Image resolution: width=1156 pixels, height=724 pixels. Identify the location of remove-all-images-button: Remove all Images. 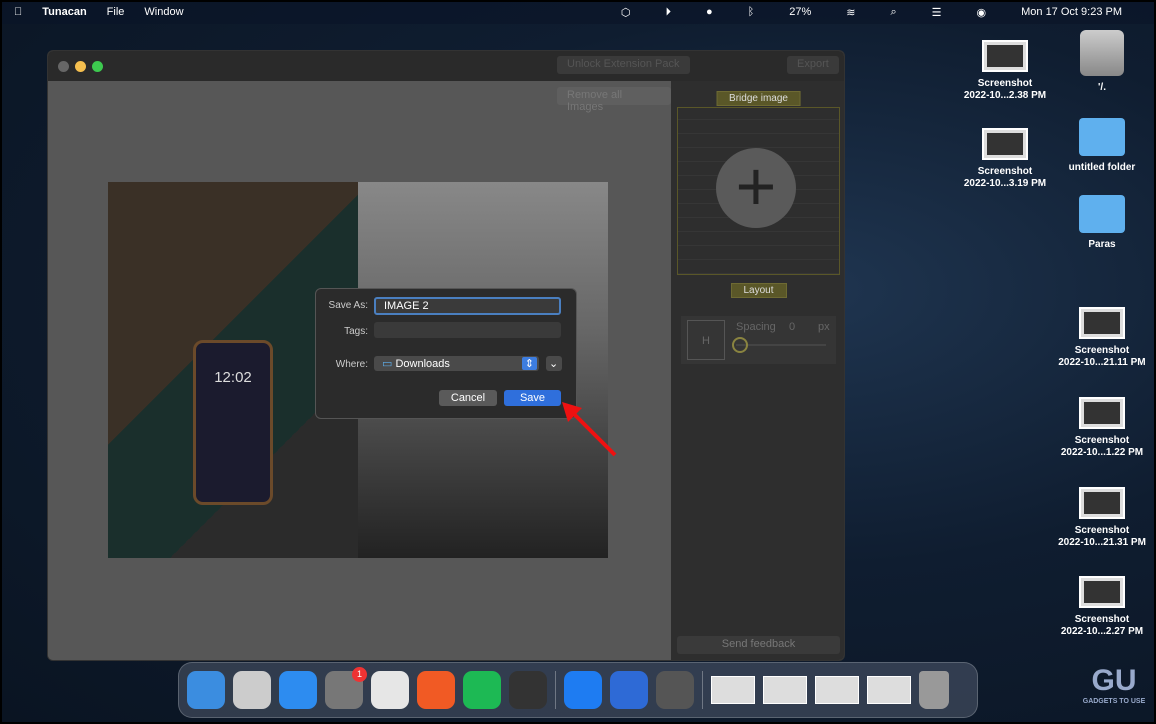
(614, 100).